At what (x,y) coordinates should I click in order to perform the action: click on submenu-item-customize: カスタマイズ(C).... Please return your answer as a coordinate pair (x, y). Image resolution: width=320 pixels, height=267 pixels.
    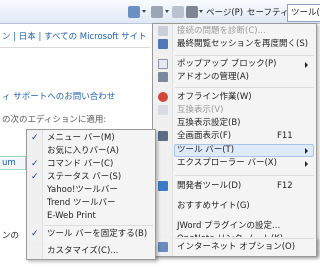
    Looking at the image, I should click on (91, 251).